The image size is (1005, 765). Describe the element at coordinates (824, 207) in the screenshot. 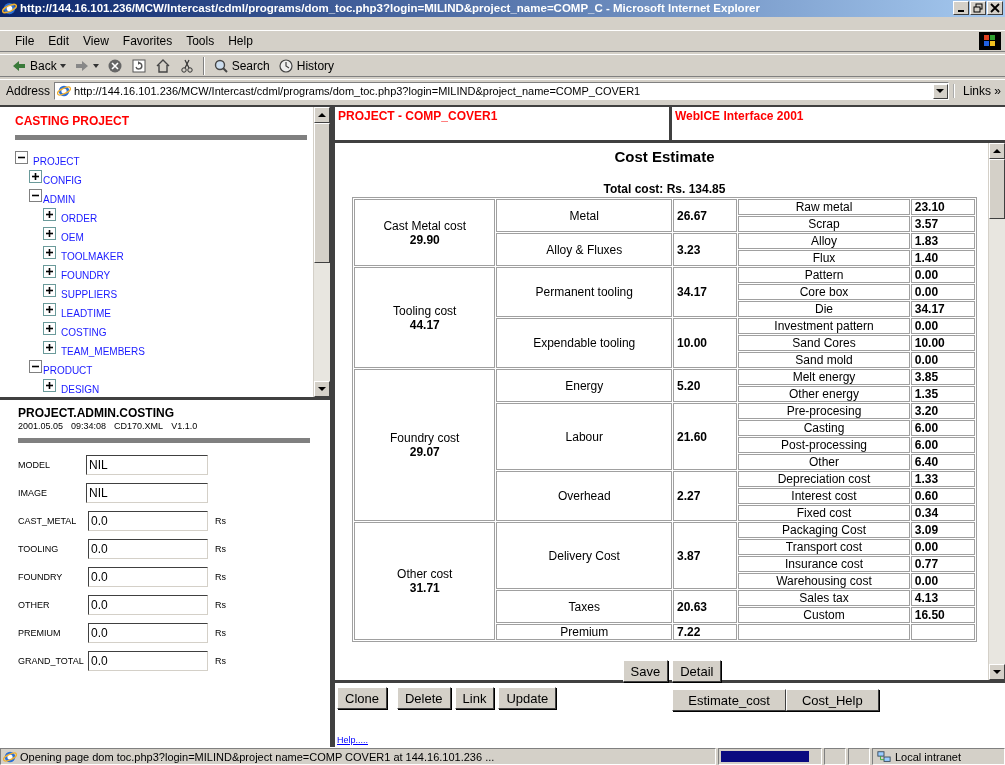

I see `table-cell: Raw metal` at that location.